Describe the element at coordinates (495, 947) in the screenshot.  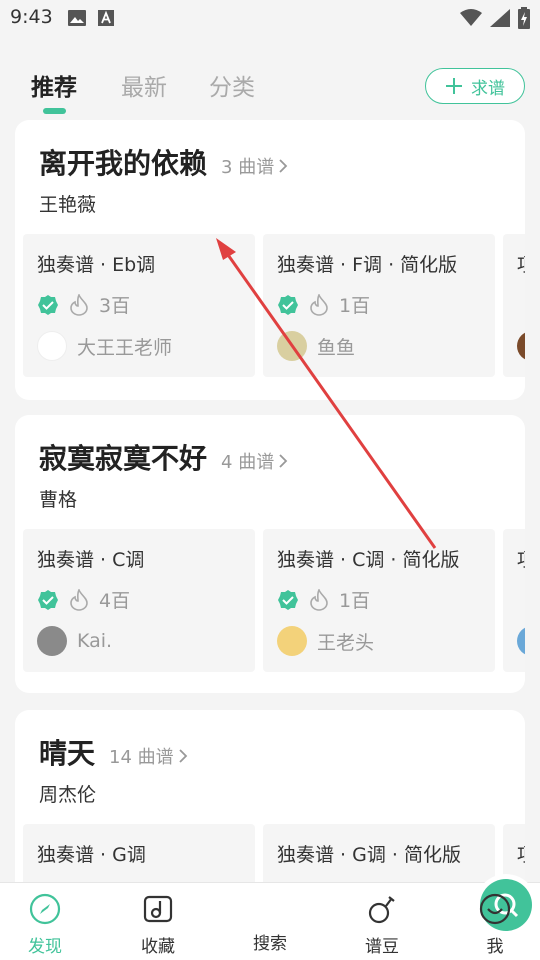
I see `nav-me-label: 我` at that location.